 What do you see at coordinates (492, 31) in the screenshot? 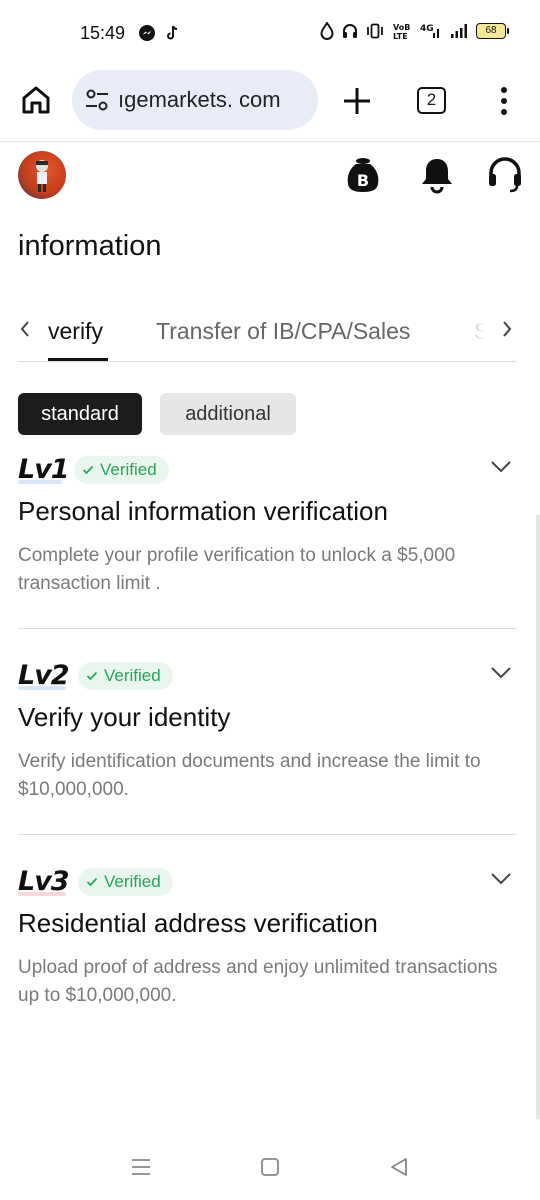
I see `battery-icon: 68` at bounding box center [492, 31].